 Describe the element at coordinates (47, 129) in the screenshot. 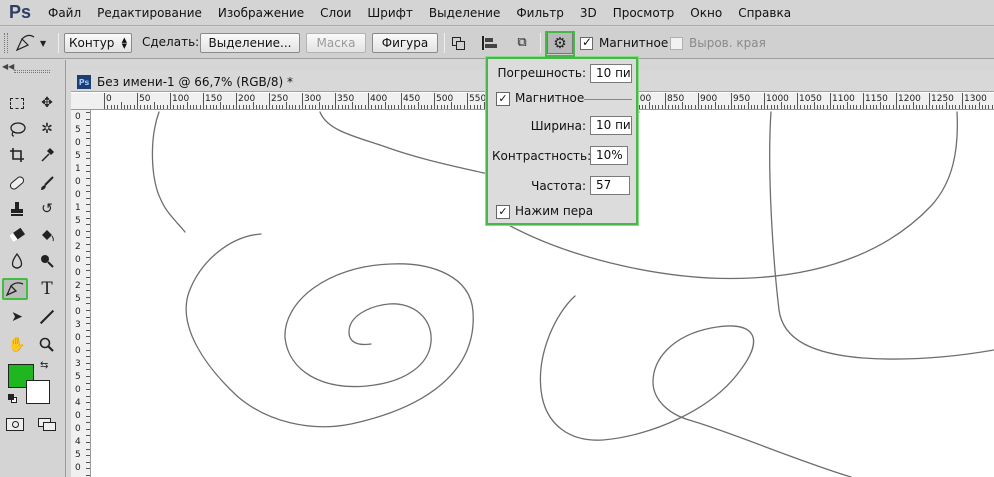

I see `magic-wand-icon: ✲` at that location.